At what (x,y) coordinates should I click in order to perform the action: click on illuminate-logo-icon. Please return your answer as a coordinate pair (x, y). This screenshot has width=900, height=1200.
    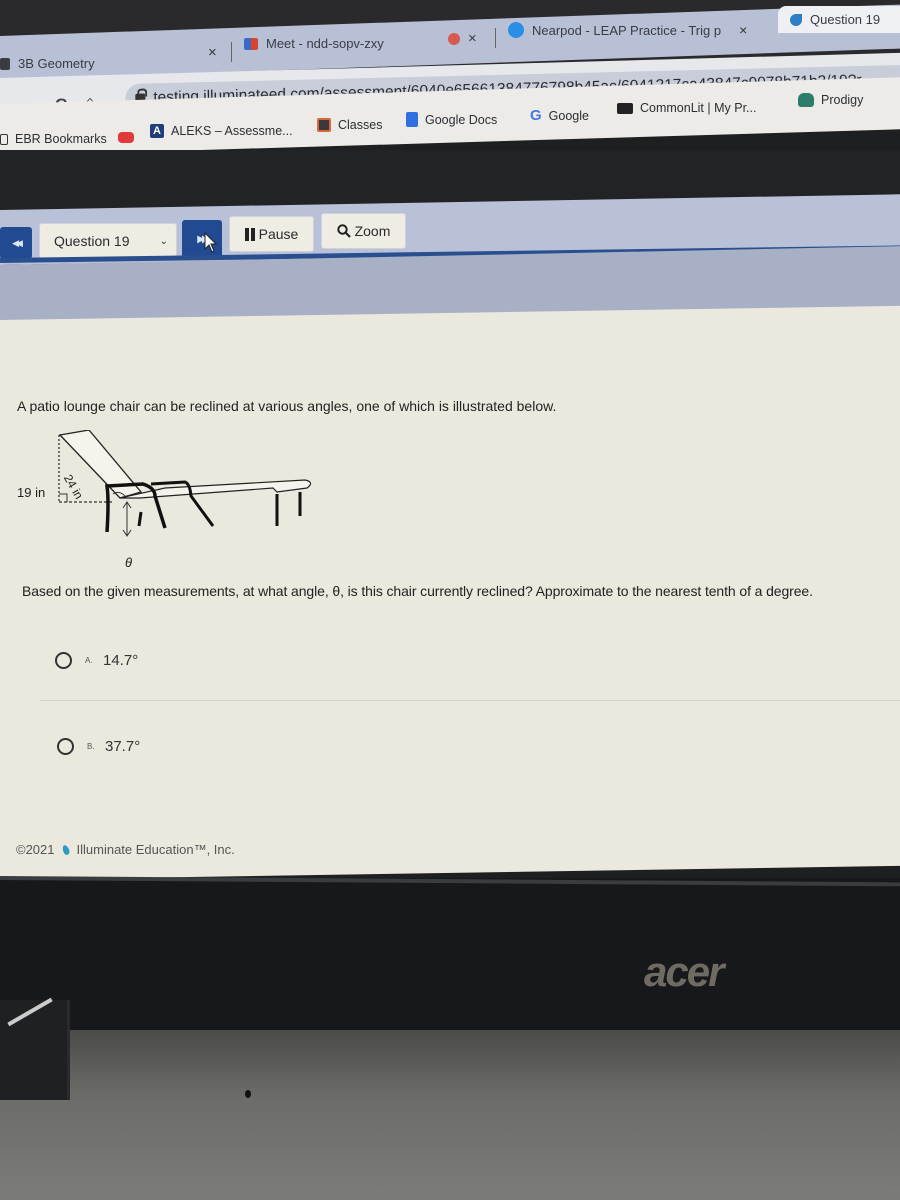
    Looking at the image, I should click on (65, 849).